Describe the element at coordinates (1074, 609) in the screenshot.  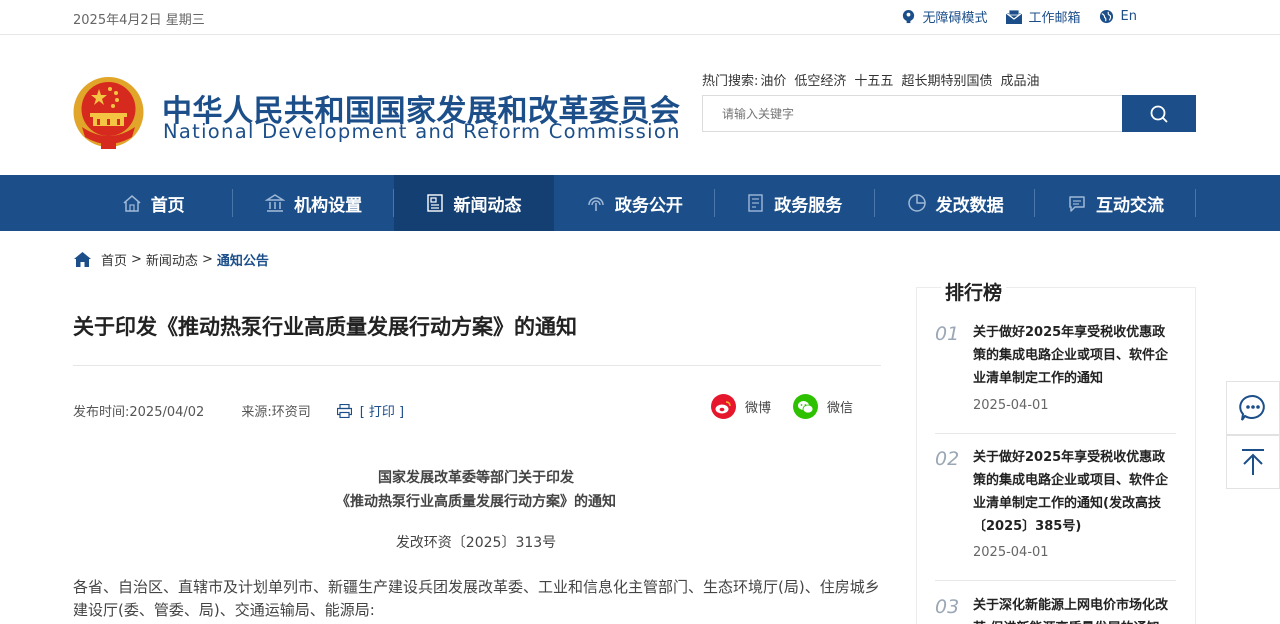
I see `rank-title: 关于深化新能源上网电价市场化改革 促进新能源高质量发展的通知` at that location.